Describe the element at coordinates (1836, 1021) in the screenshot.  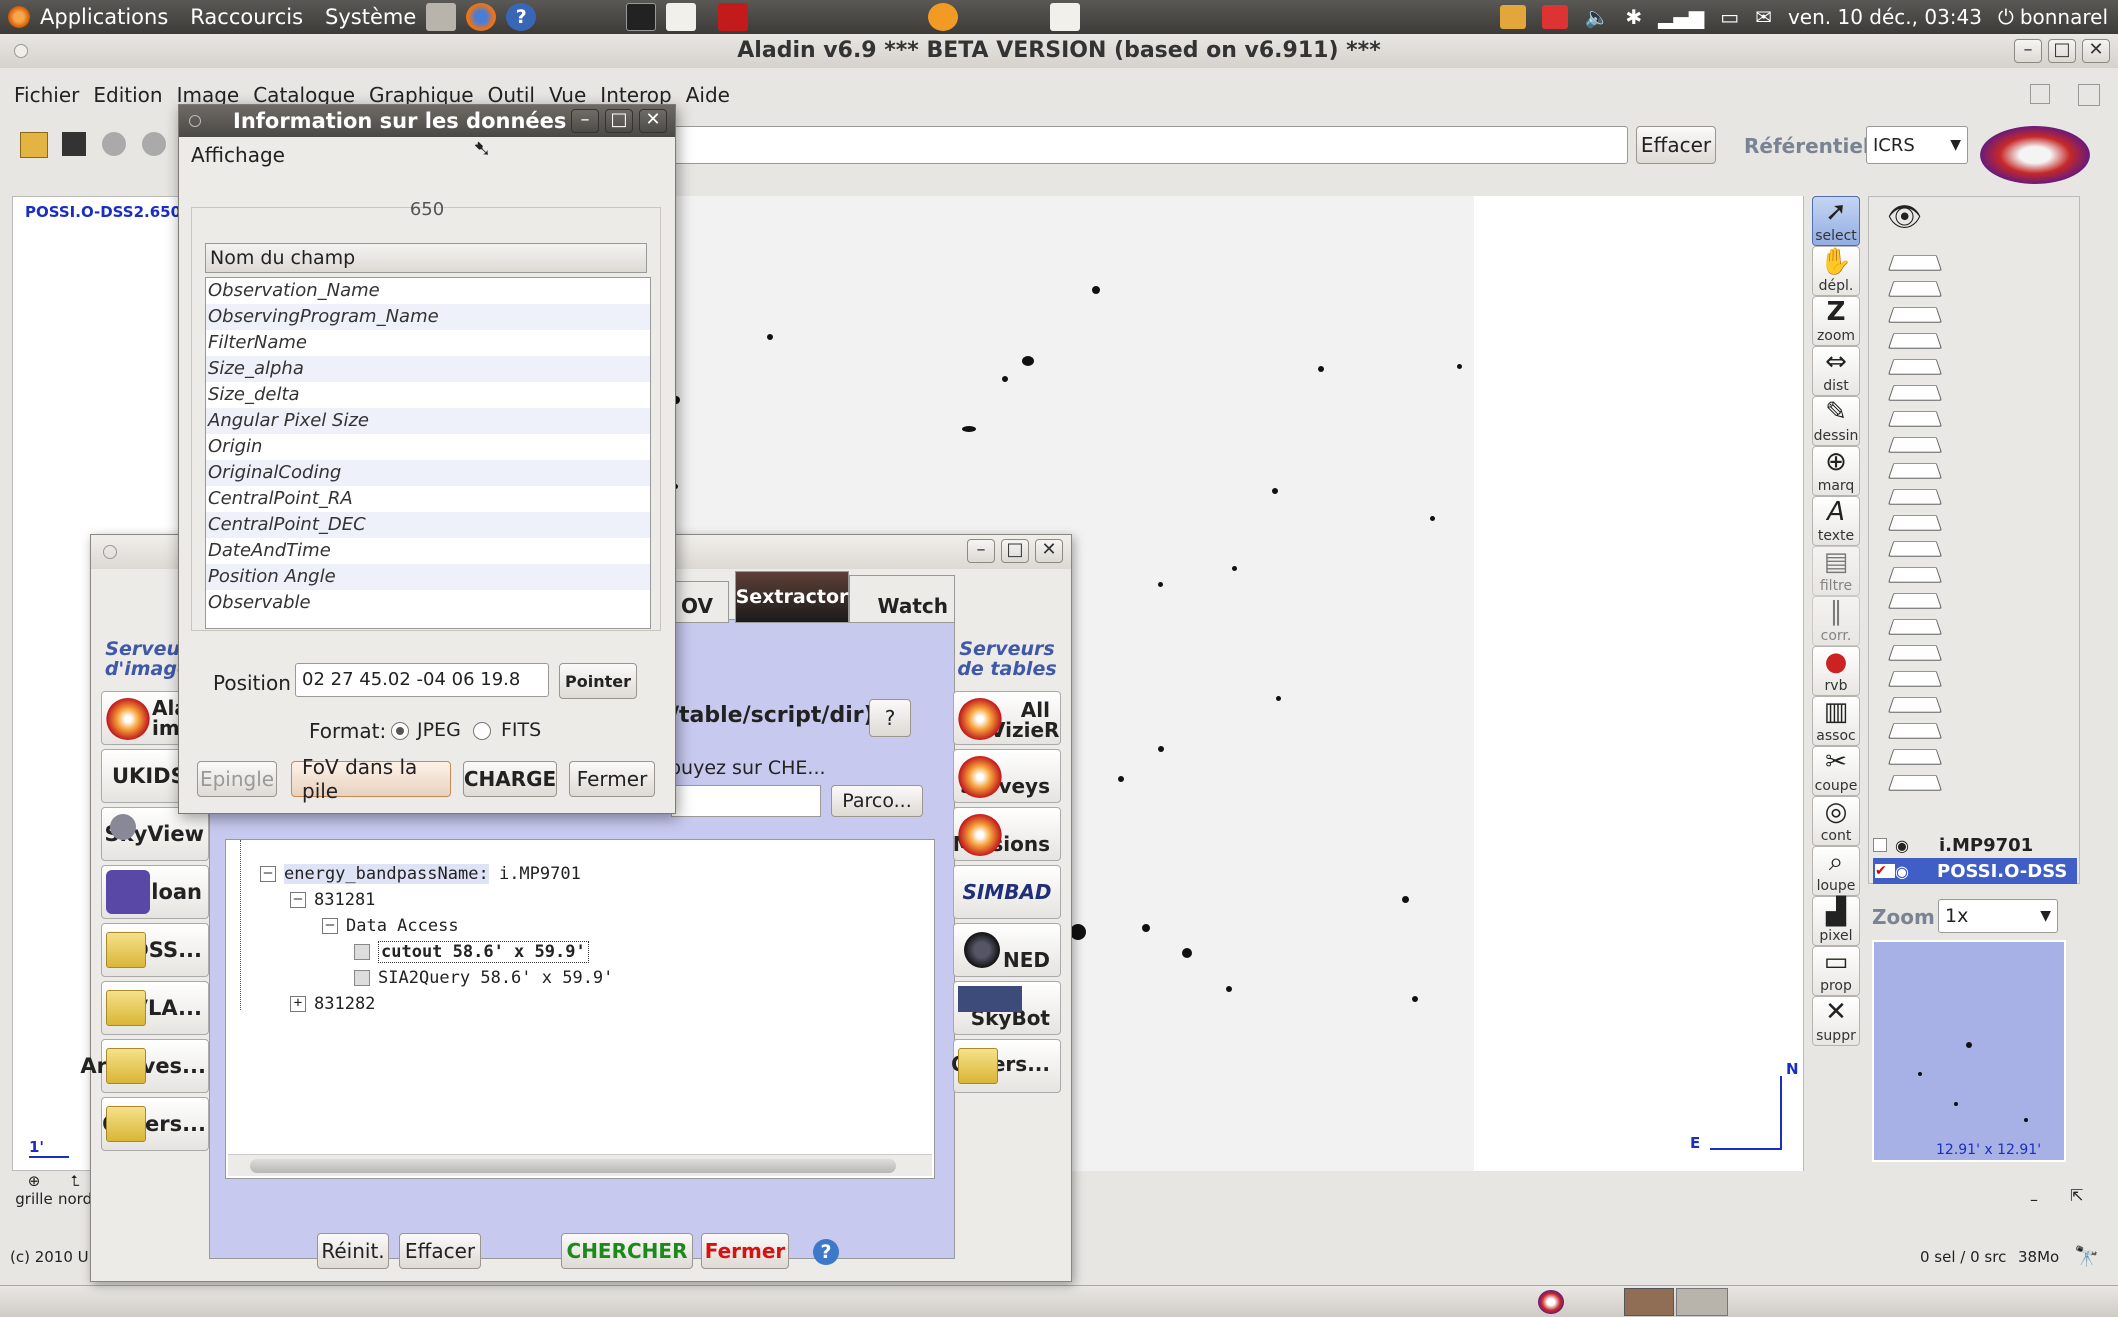
I see `tool-suppr: ✕ suppr` at that location.